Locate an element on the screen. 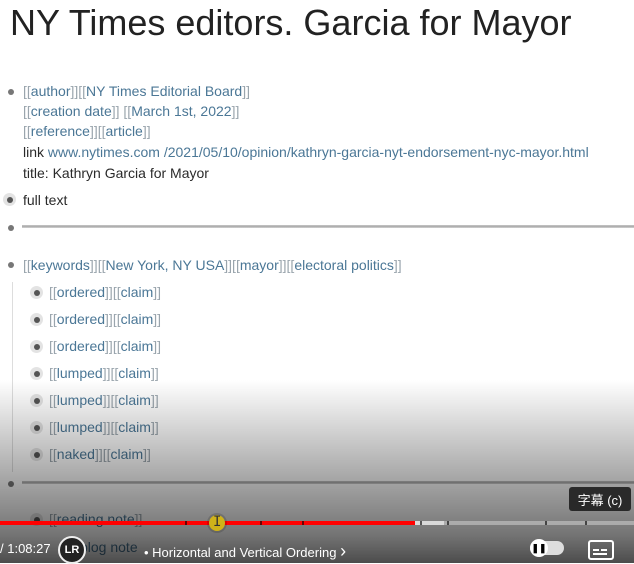 This screenshot has height=564, width=634. creation-date-value-link: March 1st, 2022 is located at coordinates (181, 111).